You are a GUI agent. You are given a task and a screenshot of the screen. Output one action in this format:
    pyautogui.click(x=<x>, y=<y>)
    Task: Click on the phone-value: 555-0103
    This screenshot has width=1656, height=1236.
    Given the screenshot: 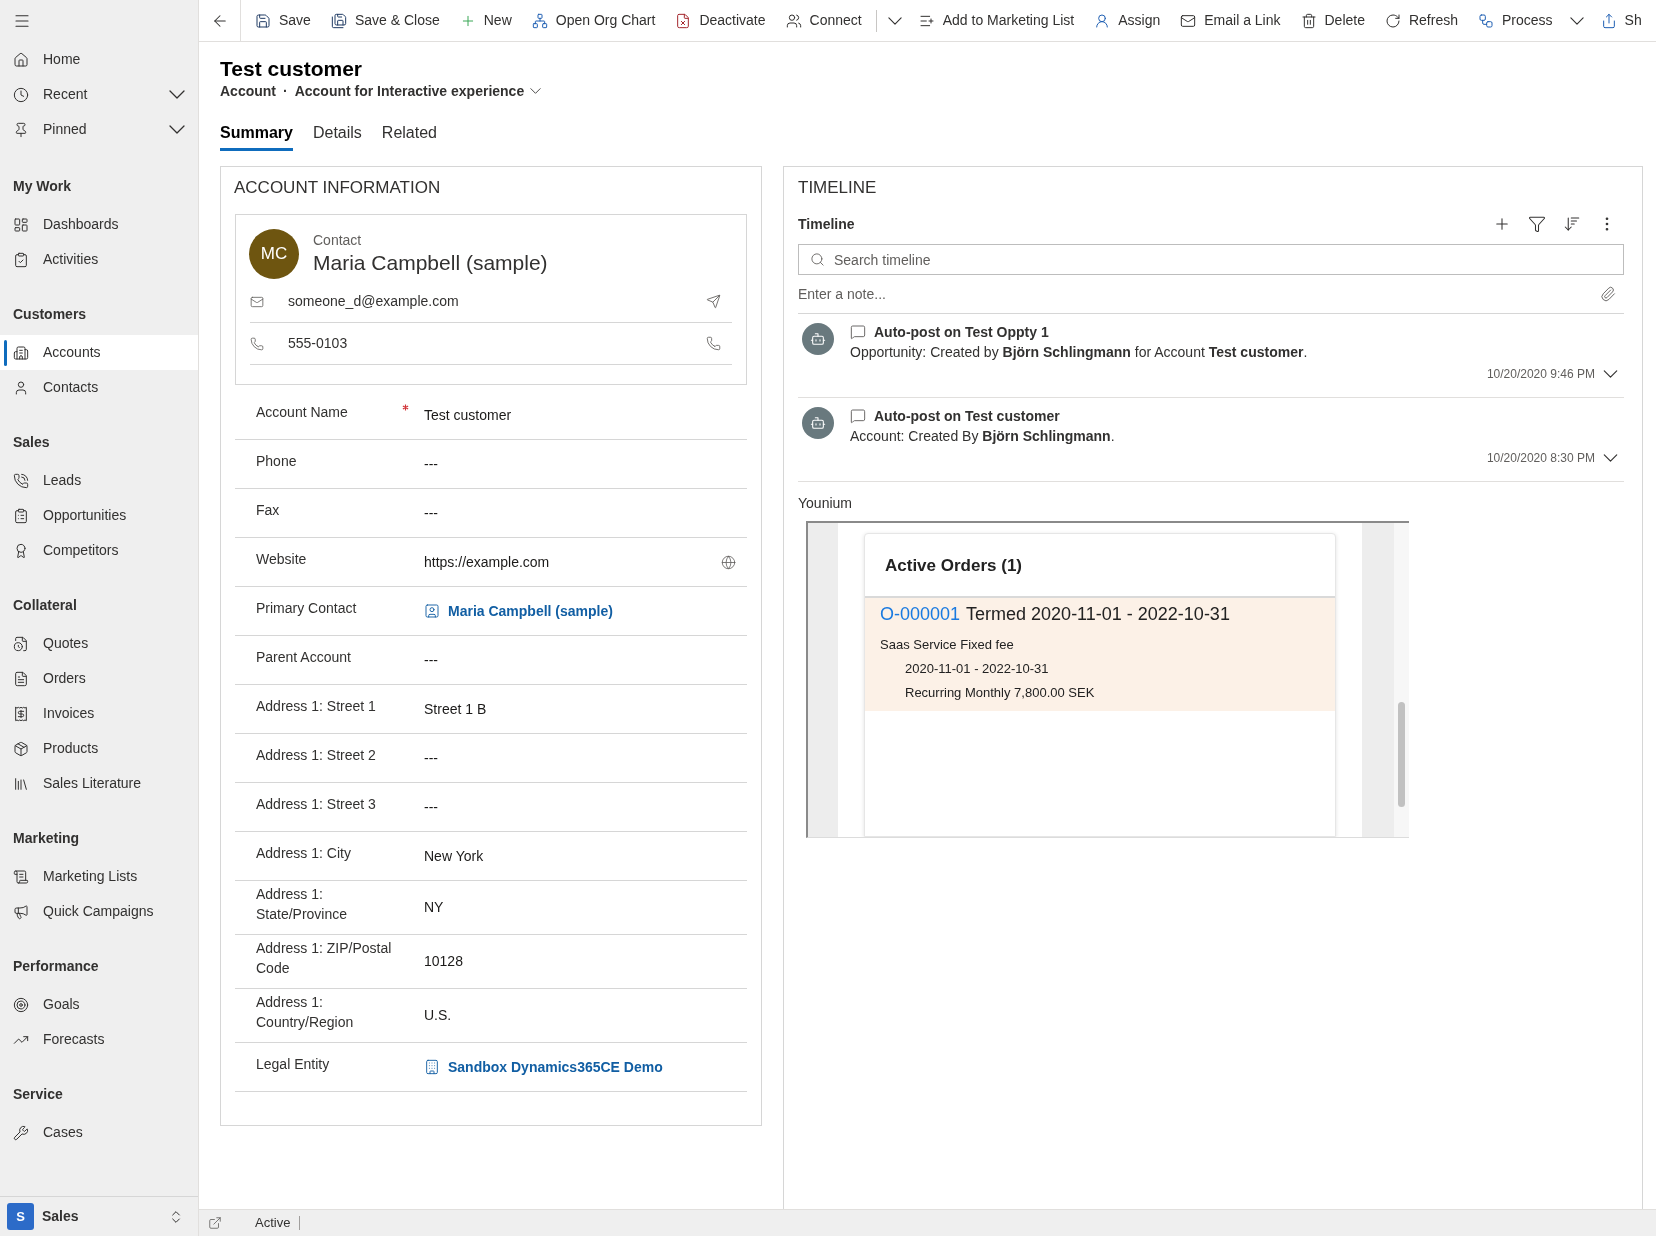 What is the action you would take?
    pyautogui.click(x=318, y=343)
    